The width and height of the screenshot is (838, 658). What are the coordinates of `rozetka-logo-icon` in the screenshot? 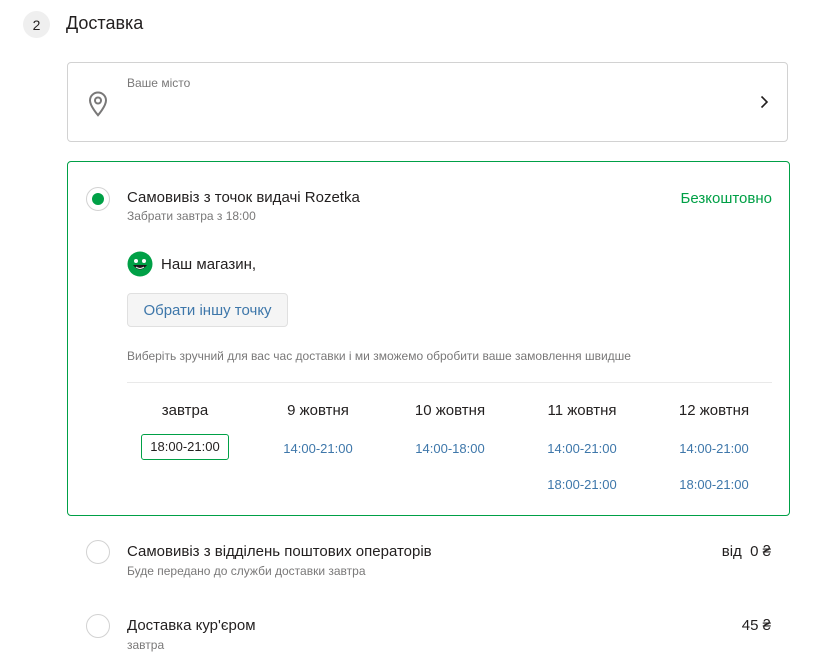 It's located at (140, 264).